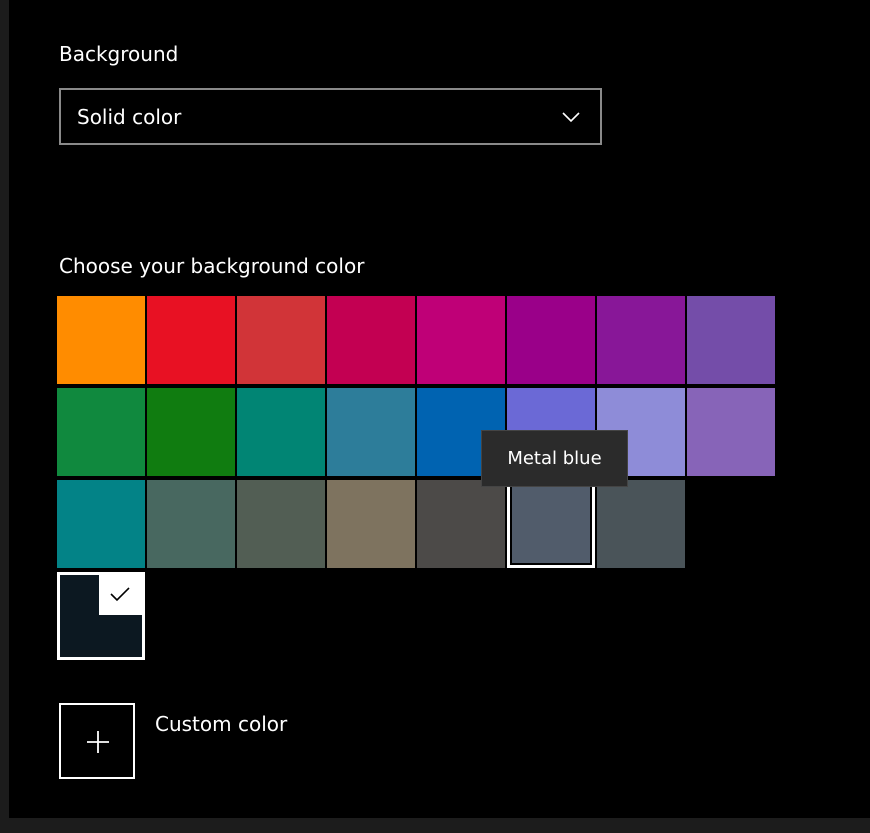  I want to click on color-tooltip: Metal blue, so click(554, 458).